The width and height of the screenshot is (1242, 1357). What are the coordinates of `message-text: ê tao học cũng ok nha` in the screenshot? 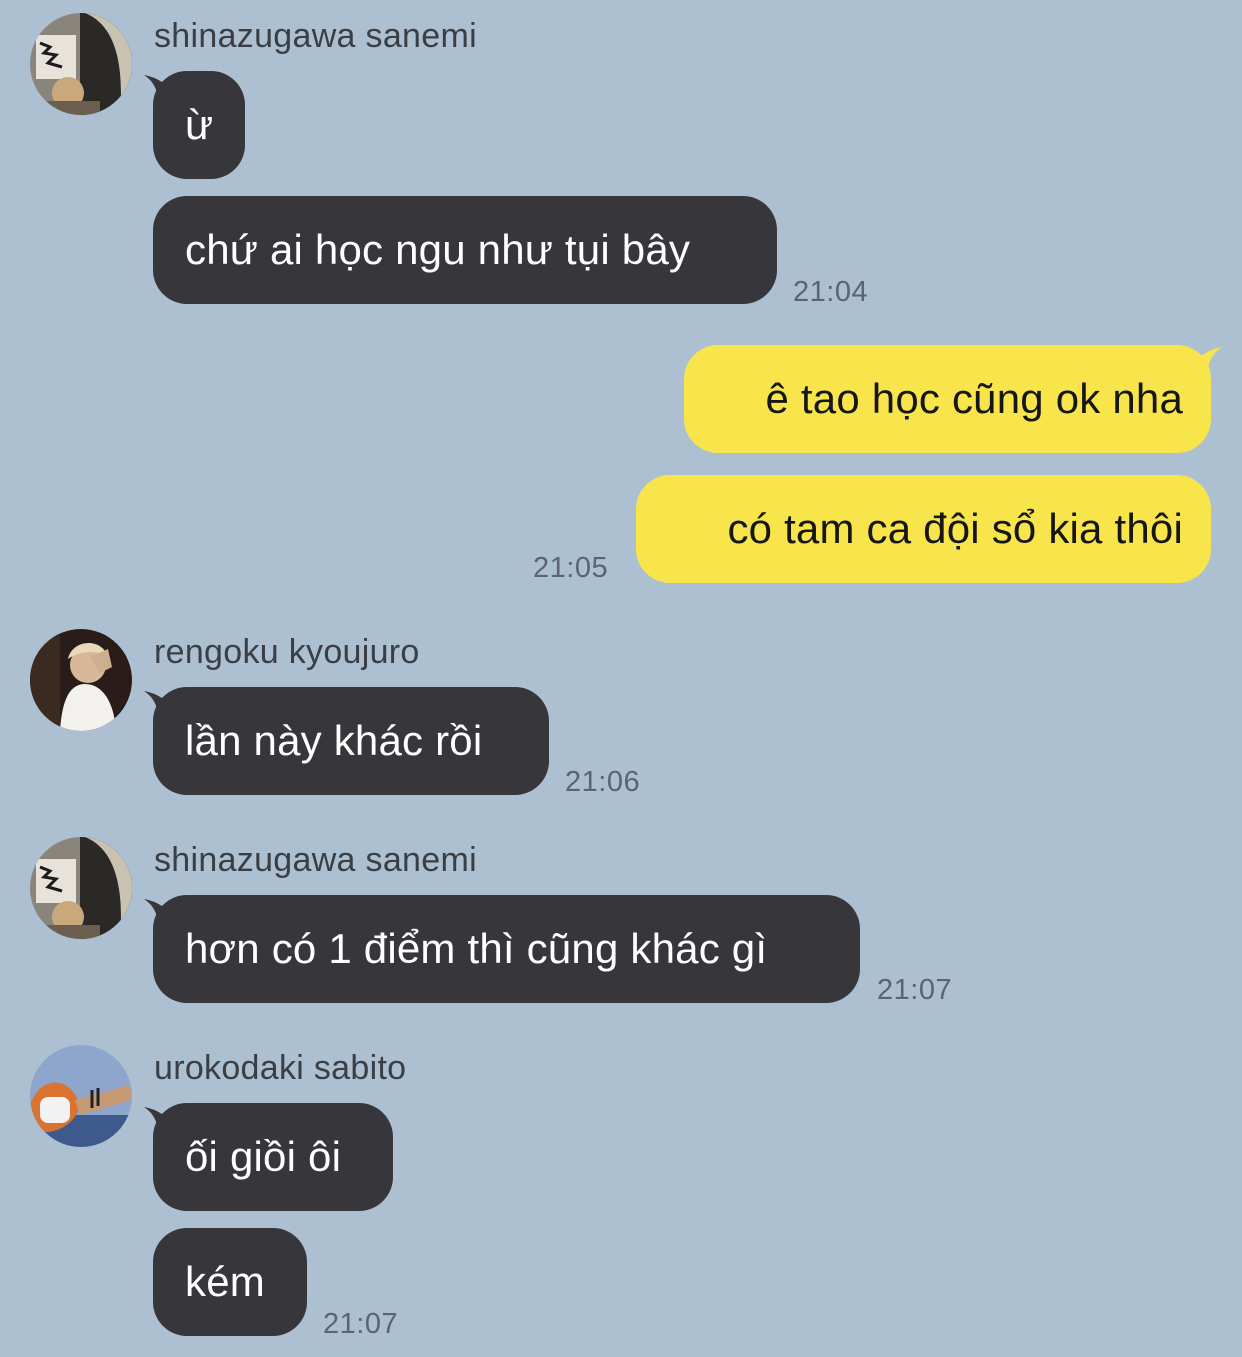 It's located at (974, 398).